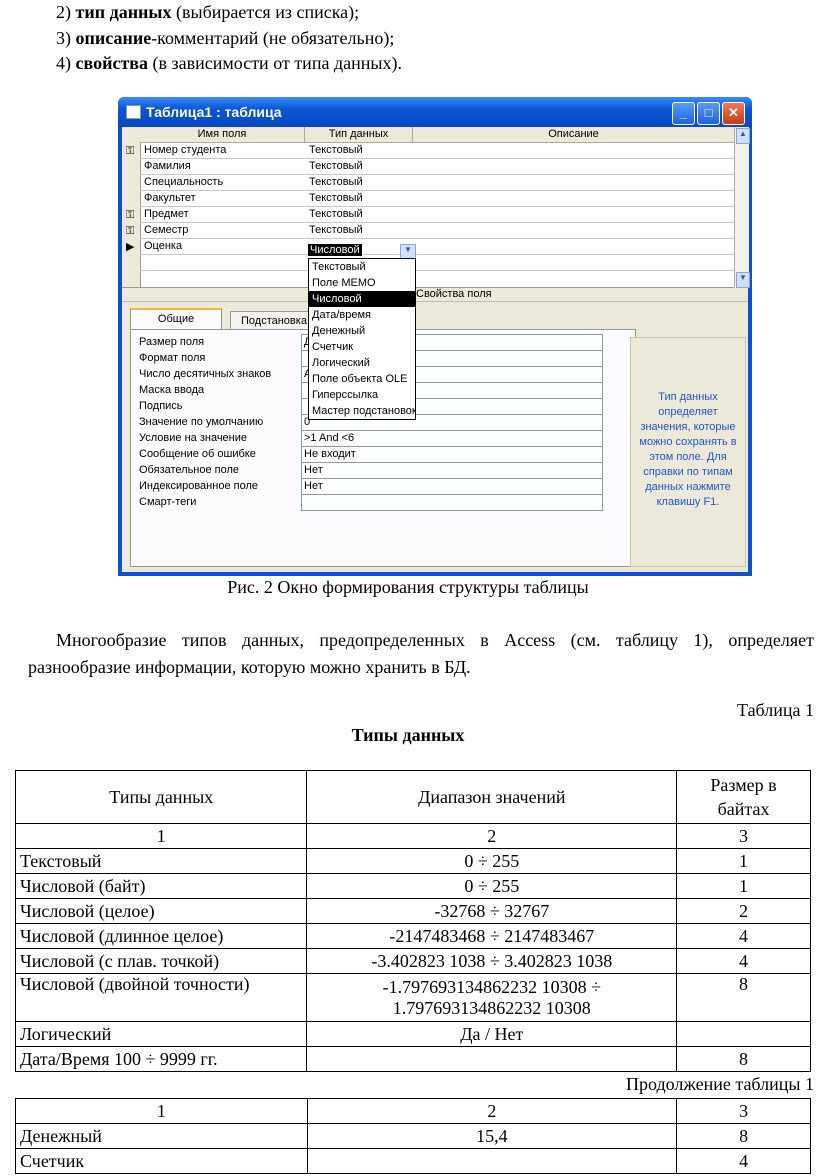  What do you see at coordinates (437, 247) in the screenshot?
I see `table-row: Оценка` at bounding box center [437, 247].